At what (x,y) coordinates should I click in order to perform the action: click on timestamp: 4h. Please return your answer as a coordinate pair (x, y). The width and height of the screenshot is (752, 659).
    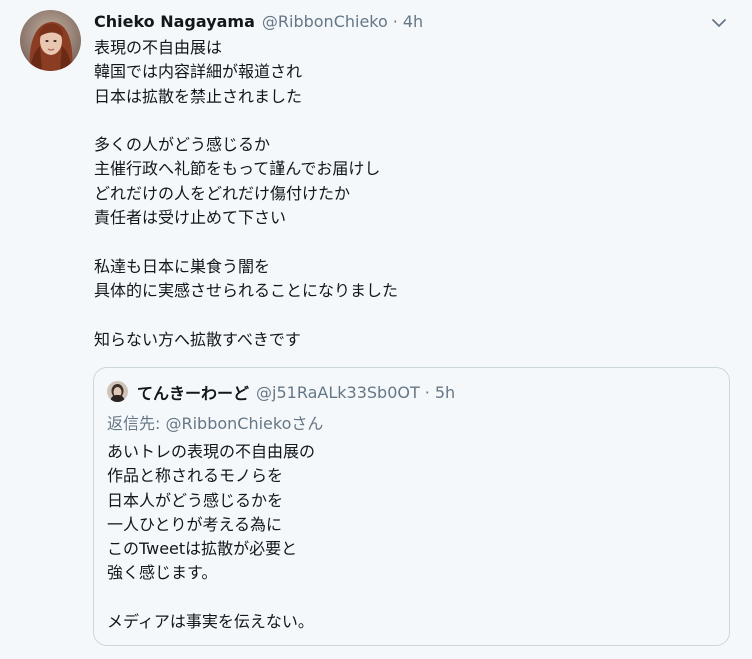
    Looking at the image, I should click on (413, 21).